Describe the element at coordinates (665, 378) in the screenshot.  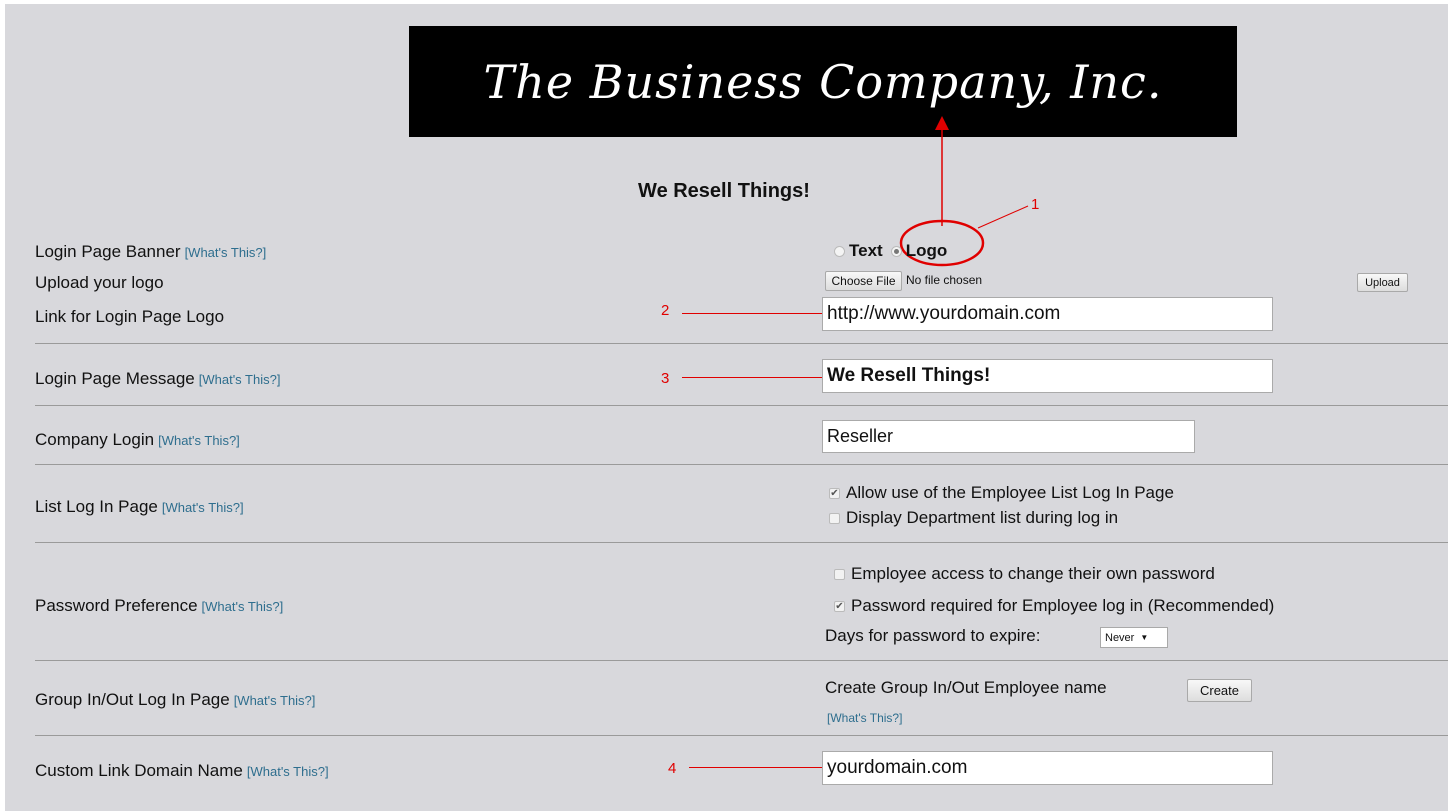
I see `annotation-number-3: 3` at that location.